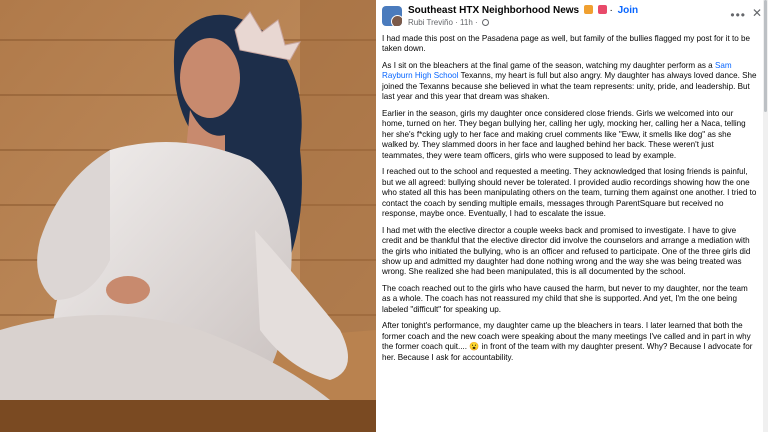  I want to click on join-button: Join, so click(628, 10).